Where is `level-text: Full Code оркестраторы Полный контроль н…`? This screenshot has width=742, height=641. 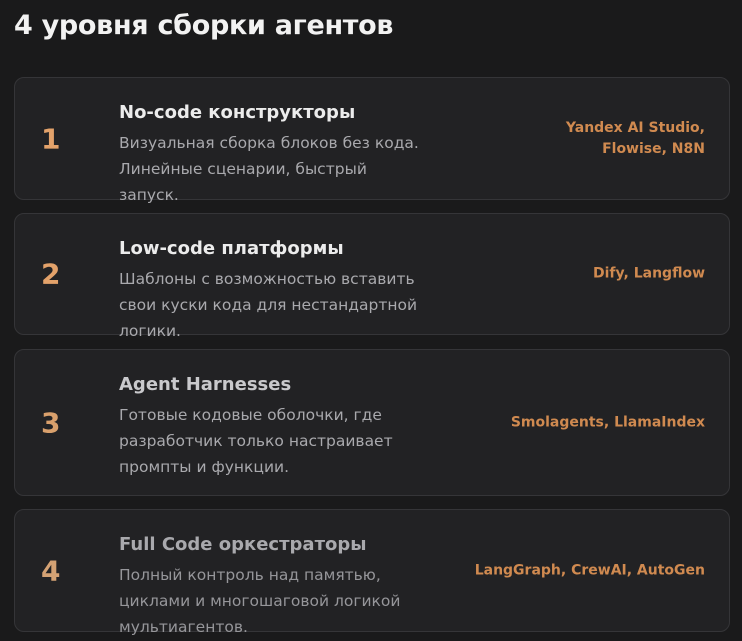 level-text: Full Code оркестраторы Полный контроль н… is located at coordinates (289, 586).